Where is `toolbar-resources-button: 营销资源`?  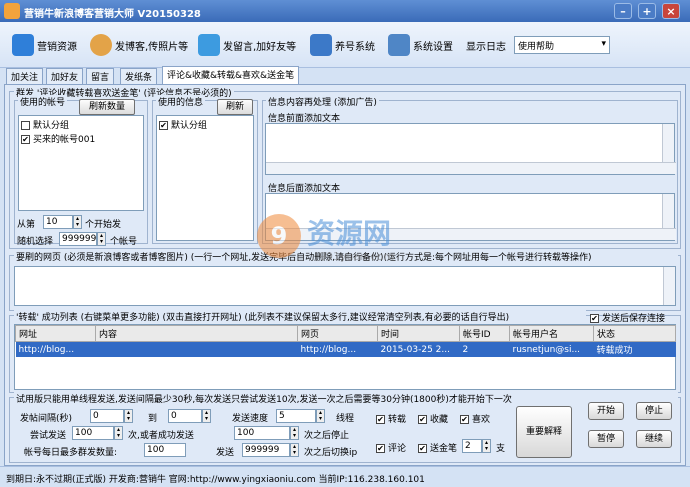 toolbar-resources-button: 营销资源 is located at coordinates (44, 45).